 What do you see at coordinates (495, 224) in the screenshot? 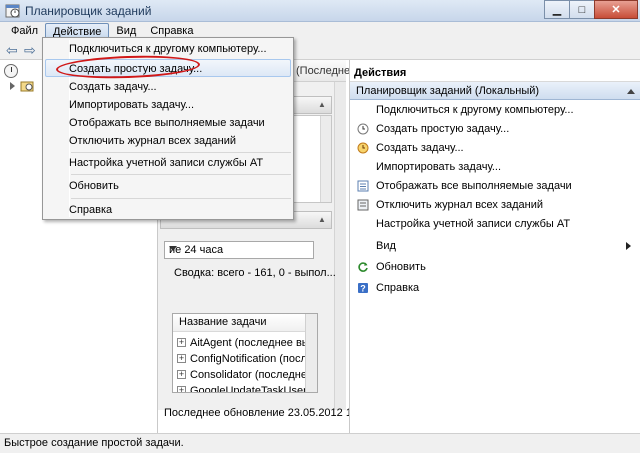
I see `action-at-service-account: Настройка учетной записи службы AT` at bounding box center [495, 224].